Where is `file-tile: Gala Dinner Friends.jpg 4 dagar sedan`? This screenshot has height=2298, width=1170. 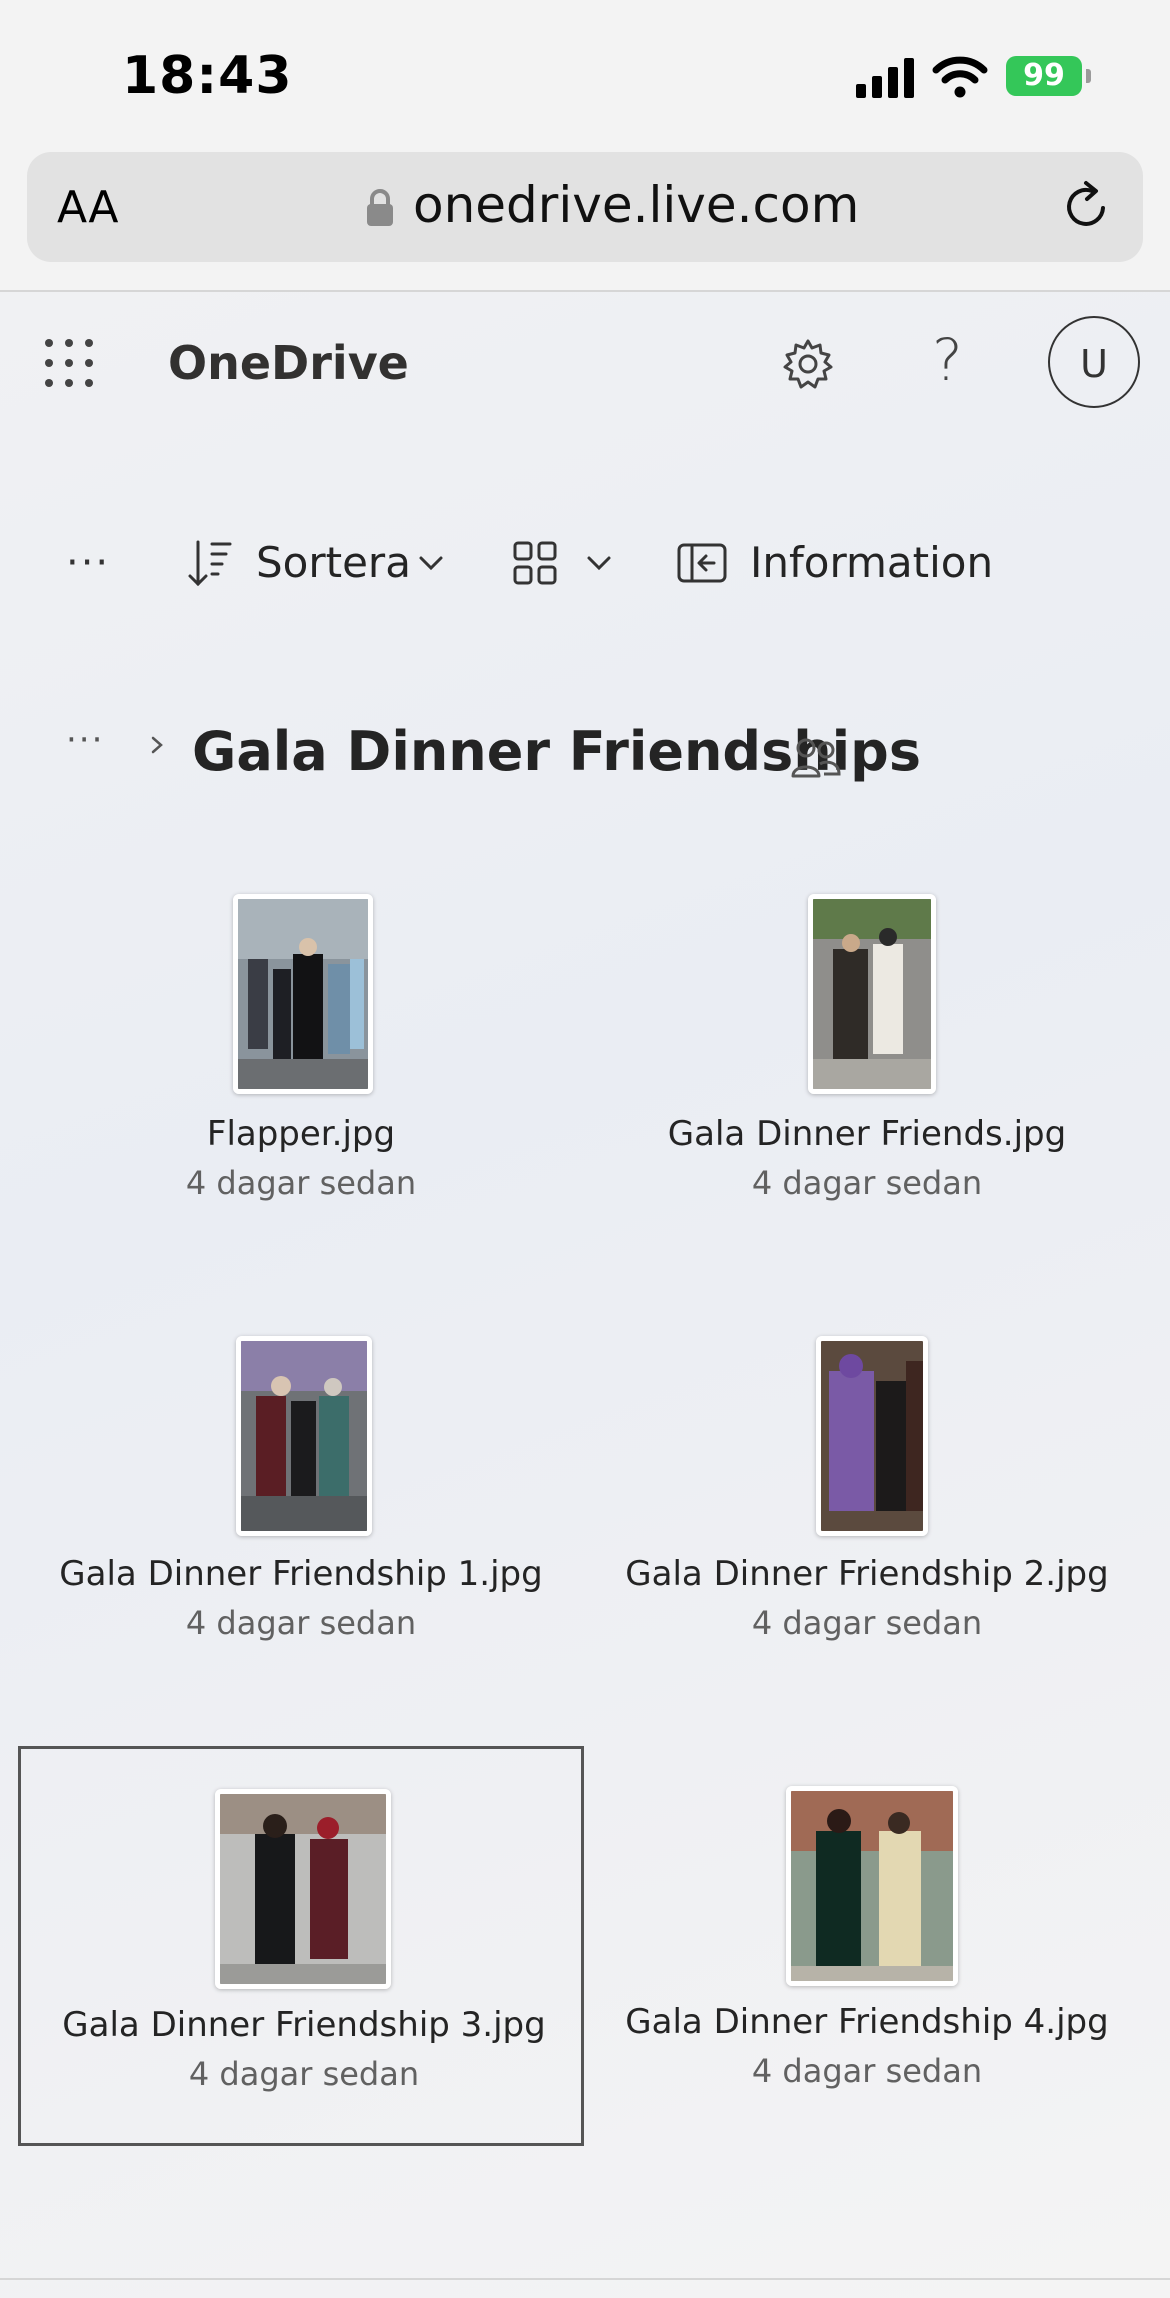 file-tile: Gala Dinner Friends.jpg 4 dagar sedan is located at coordinates (867, 1082).